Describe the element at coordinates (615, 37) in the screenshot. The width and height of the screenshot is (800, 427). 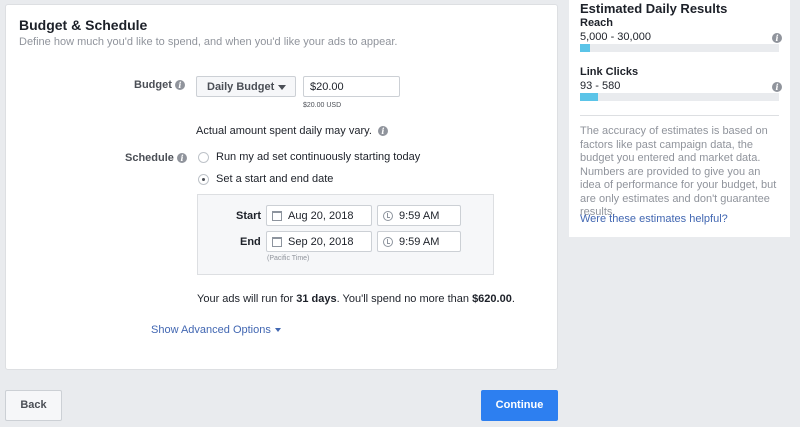
I see `reach-range: 5,000 - 30,000` at that location.